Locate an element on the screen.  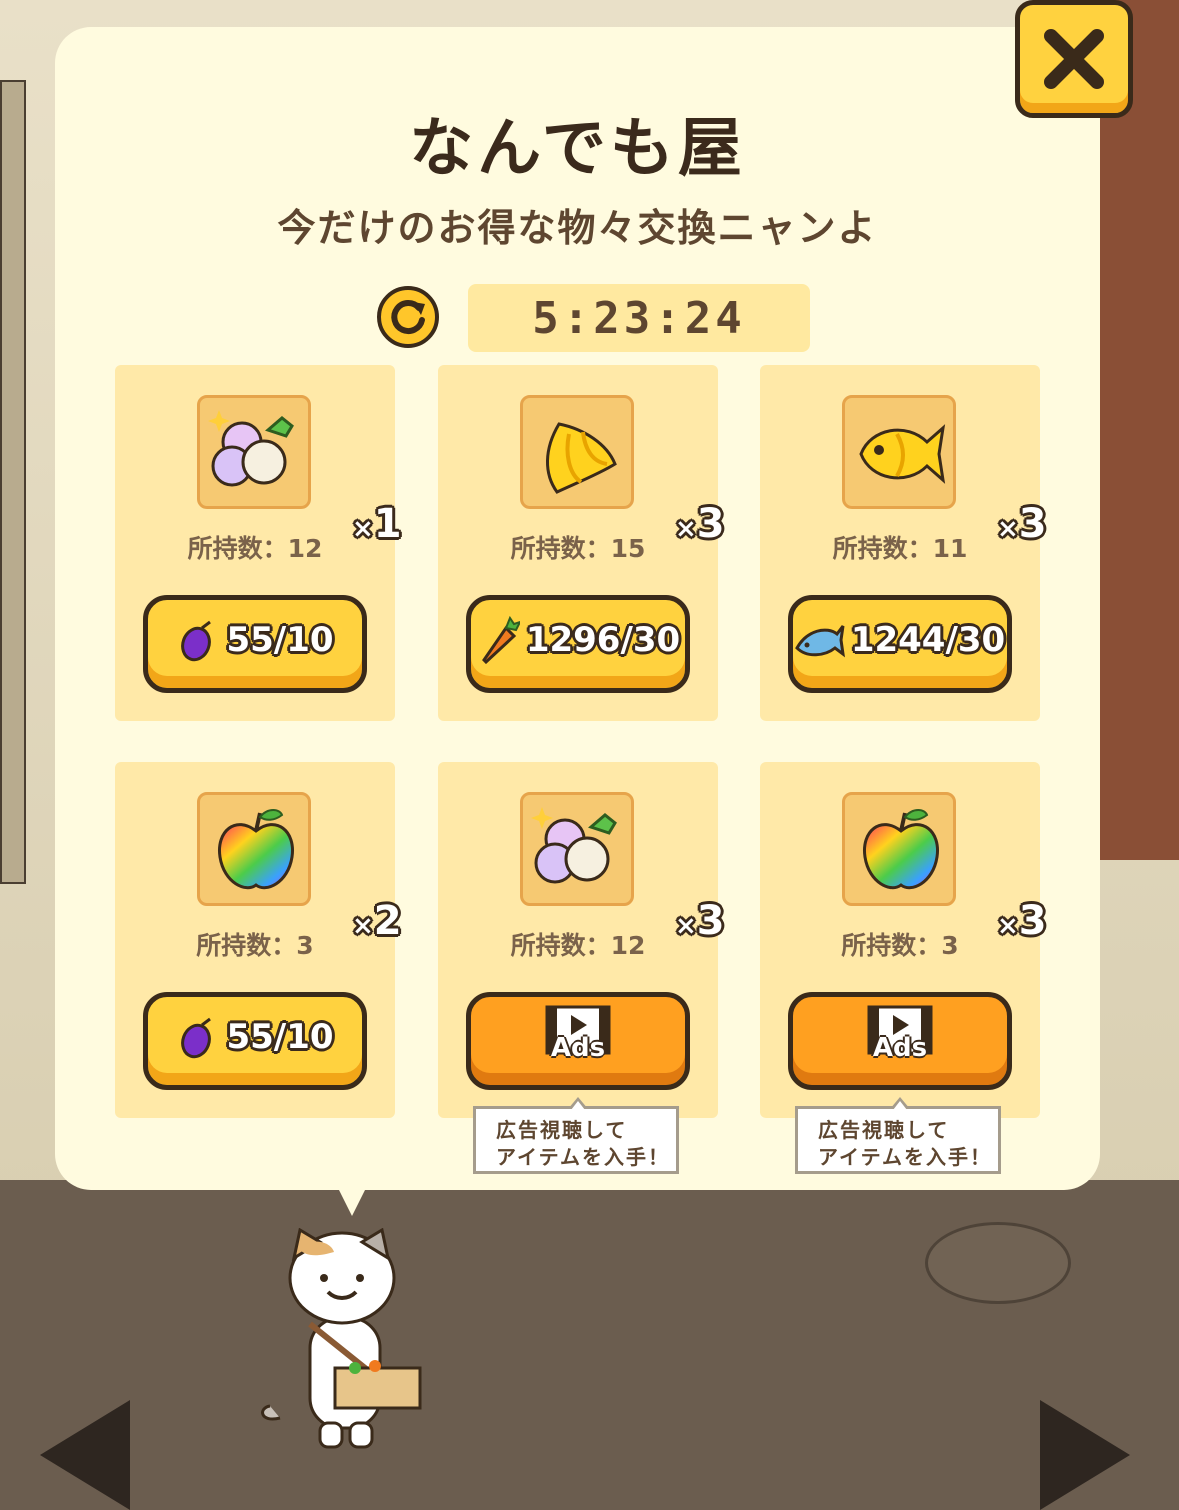
offer-card: ×3 所持数：12 Ads is located at coordinates (581, 940).